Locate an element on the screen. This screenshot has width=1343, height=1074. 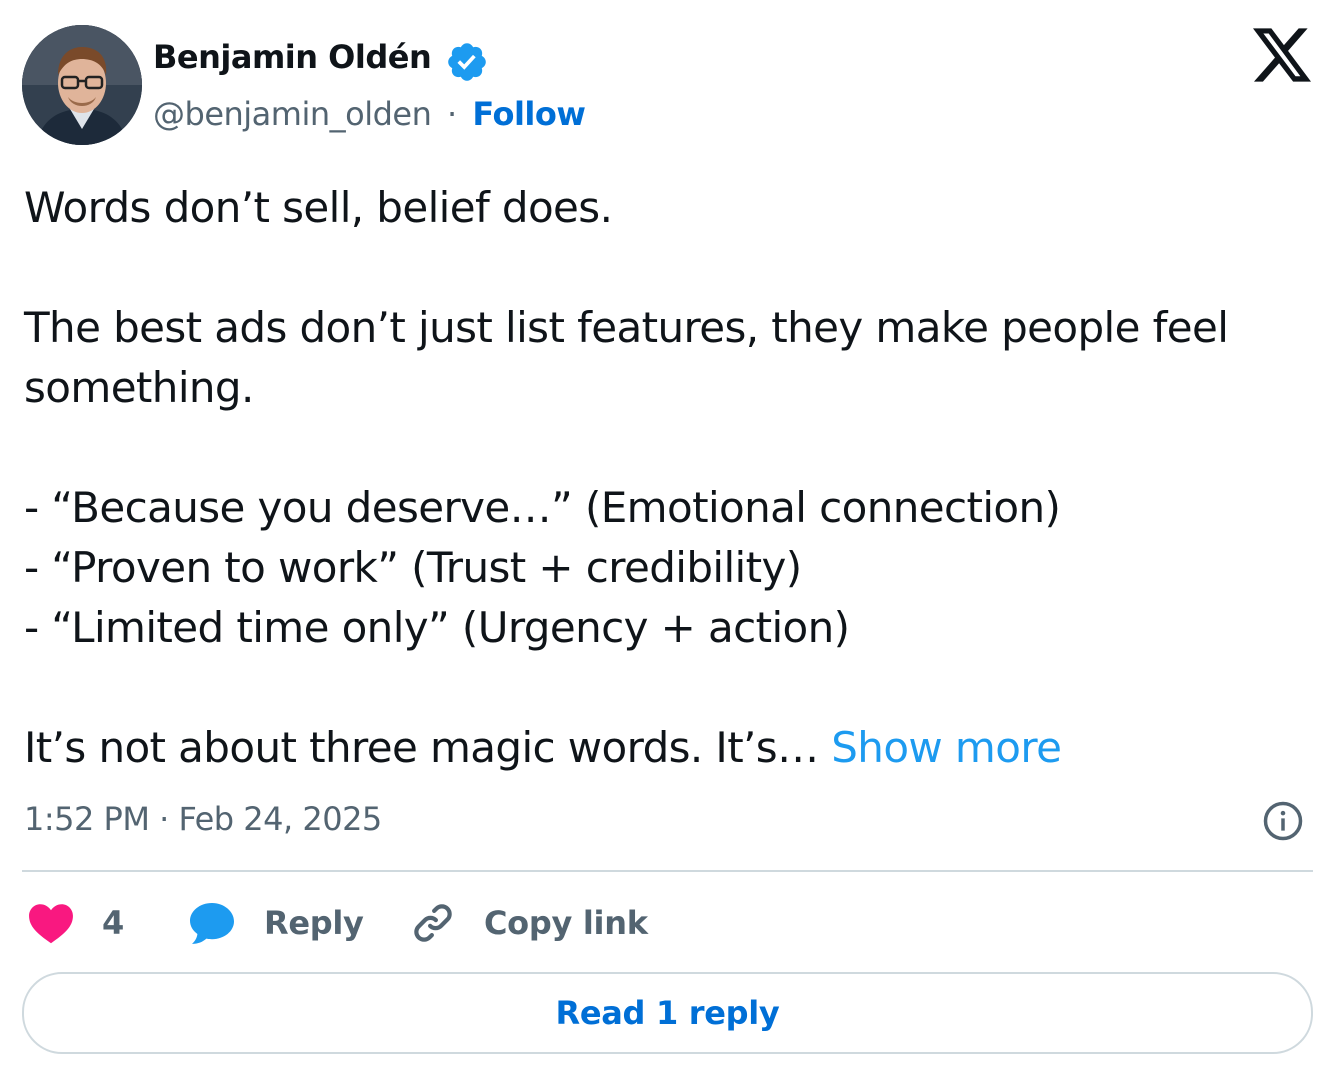
tweet-line: - “Limited time only” (Urgency + action) is located at coordinates (437, 627).